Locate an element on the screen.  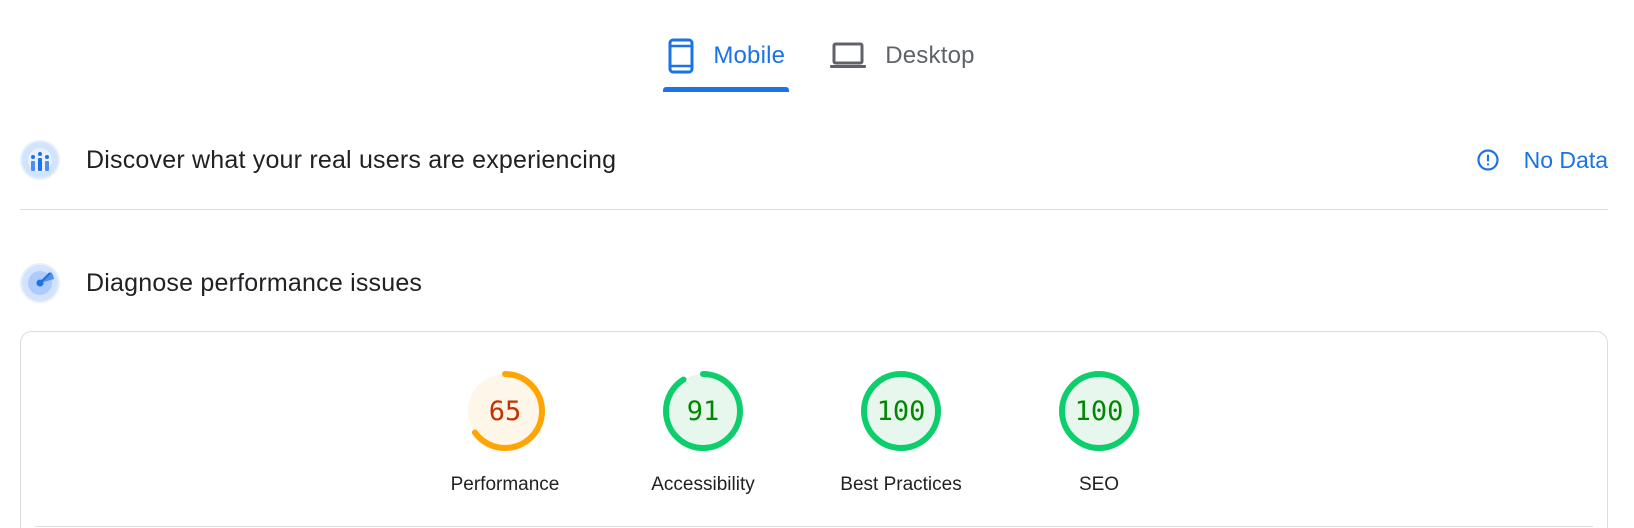
tab-mobile-label: Mobile is located at coordinates (749, 55).